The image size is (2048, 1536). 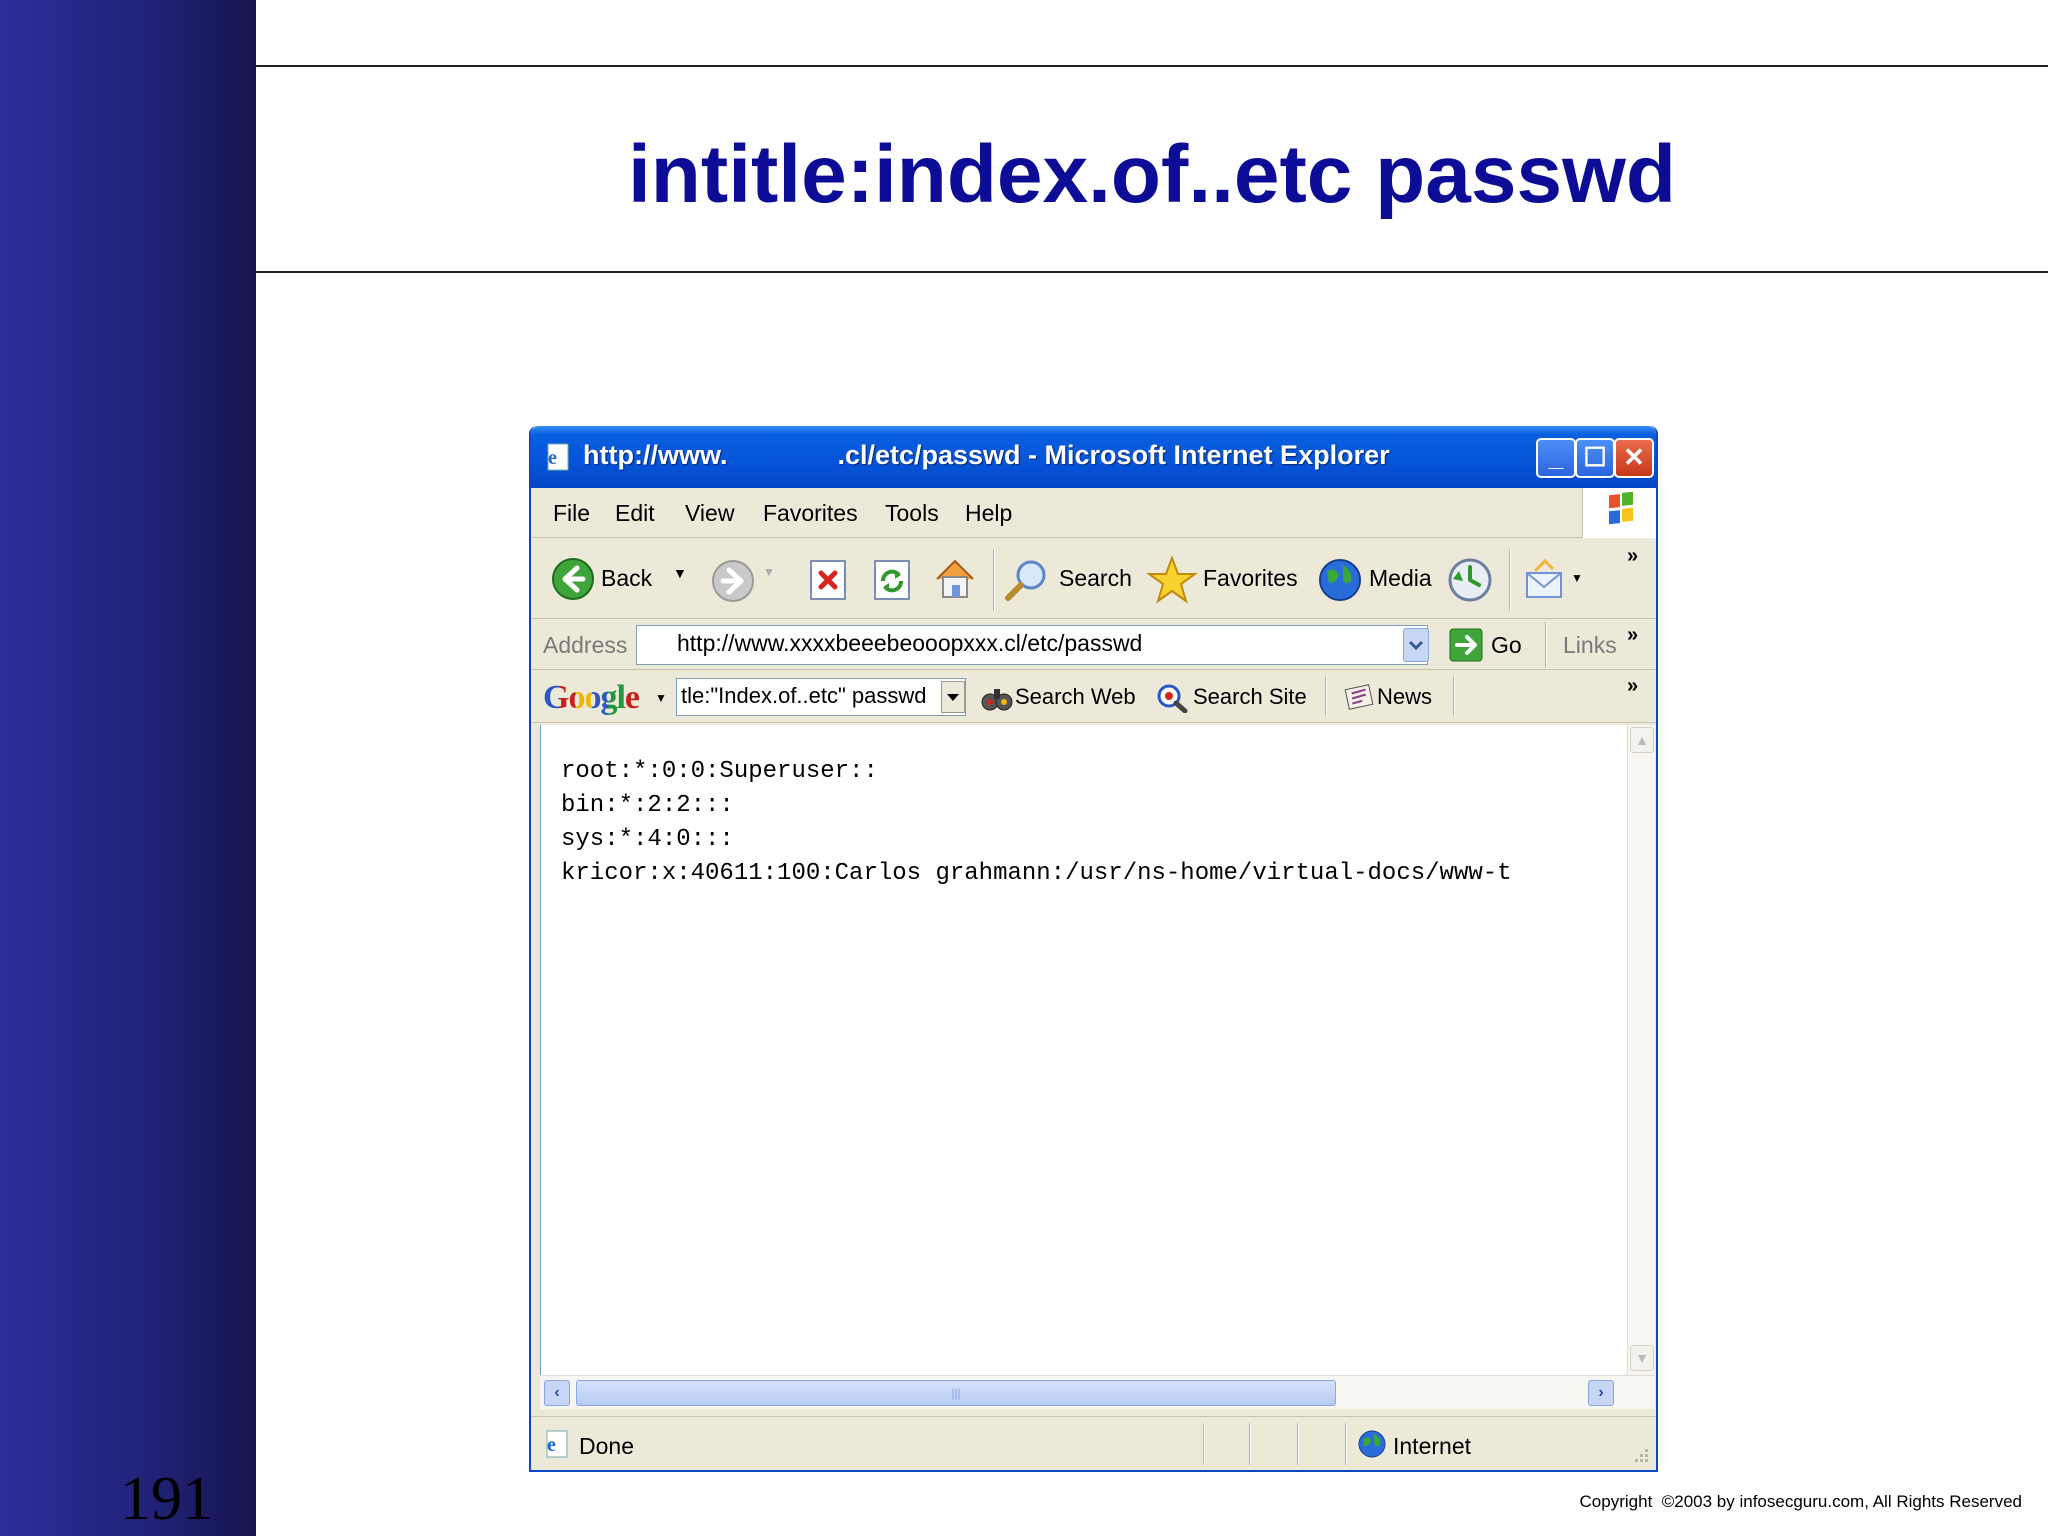 What do you see at coordinates (1372, 1444) in the screenshot?
I see `internet-globe-icon` at bounding box center [1372, 1444].